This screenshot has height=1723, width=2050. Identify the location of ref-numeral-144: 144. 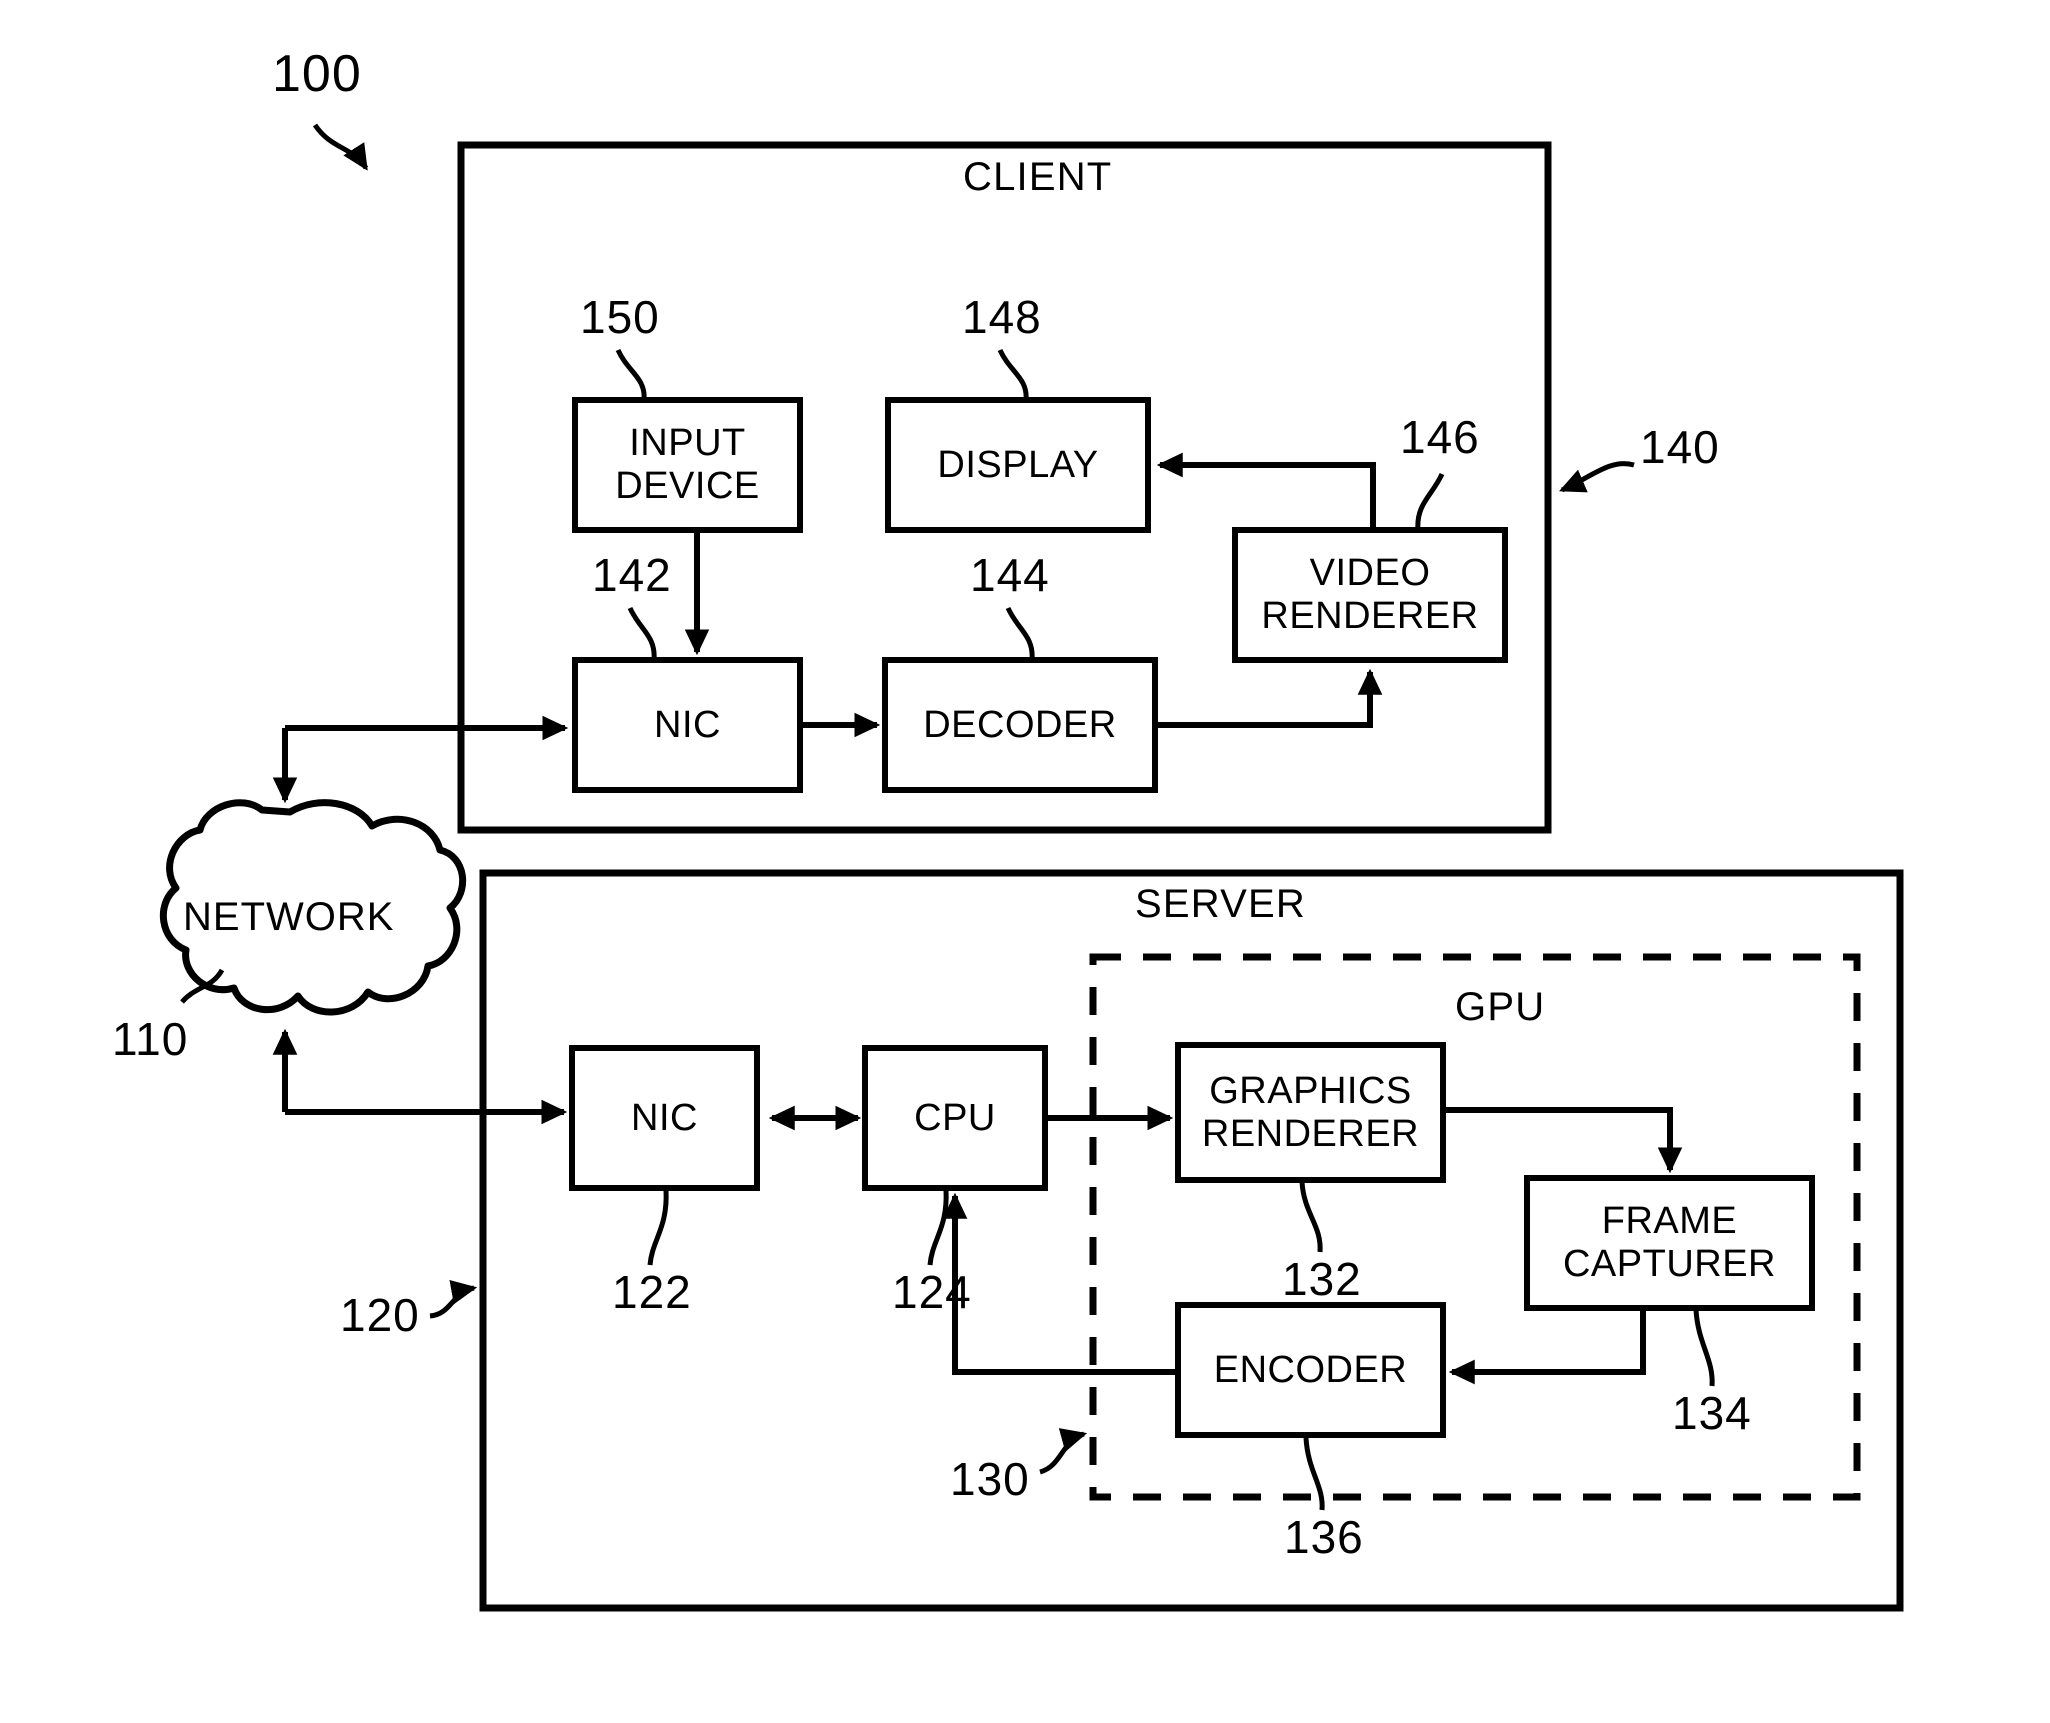
(1010, 575).